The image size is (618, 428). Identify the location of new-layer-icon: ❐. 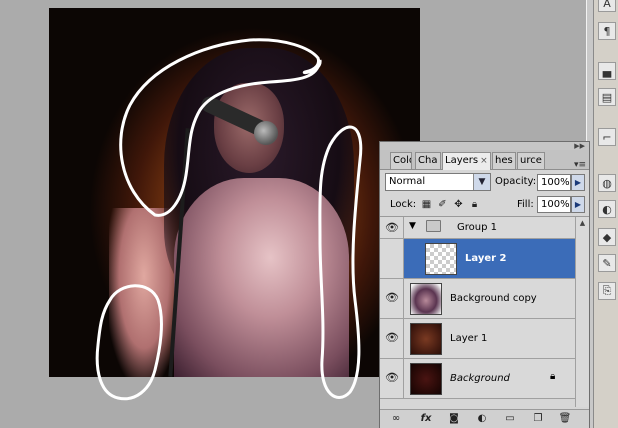
(538, 419).